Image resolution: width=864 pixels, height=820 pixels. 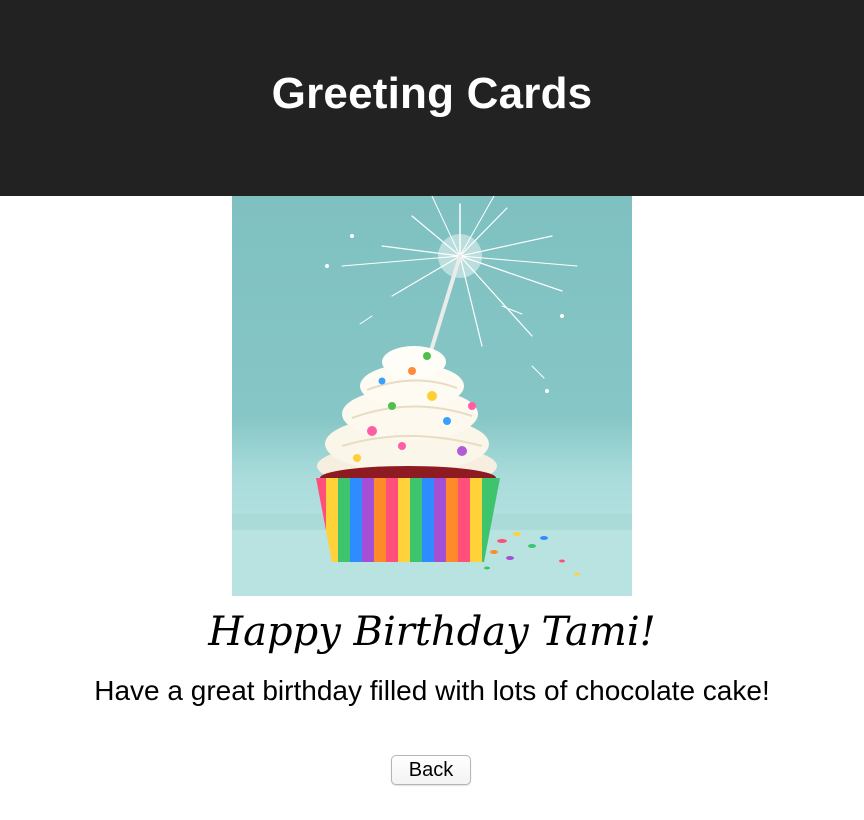 I want to click on cupcake-wrapper-icon, so click(x=408, y=520).